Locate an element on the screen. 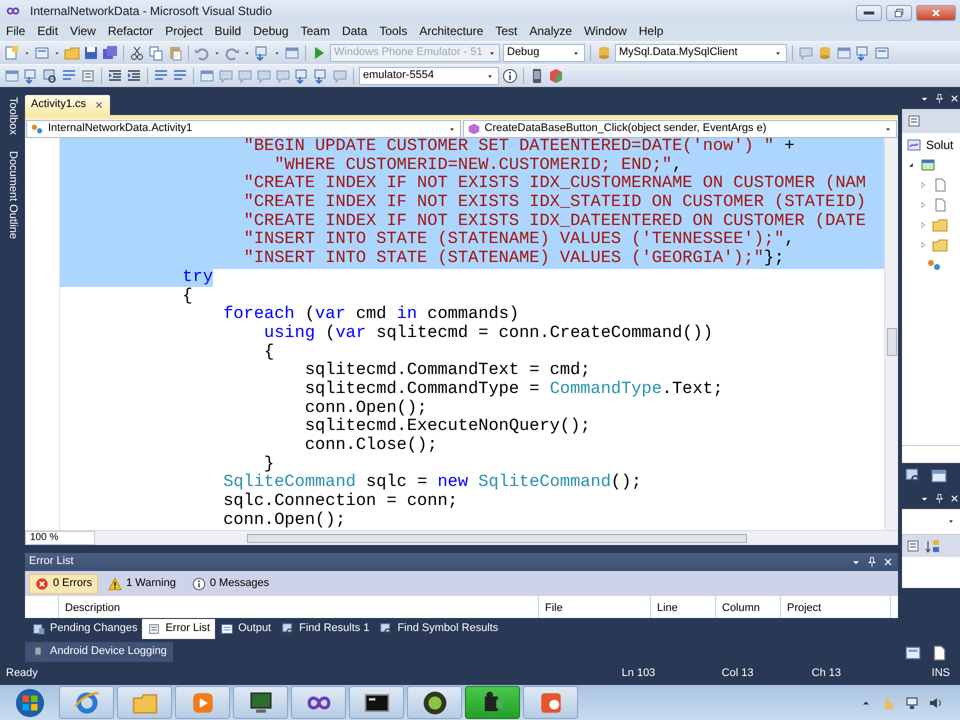 The height and width of the screenshot is (720, 960). network-icon is located at coordinates (912, 702).